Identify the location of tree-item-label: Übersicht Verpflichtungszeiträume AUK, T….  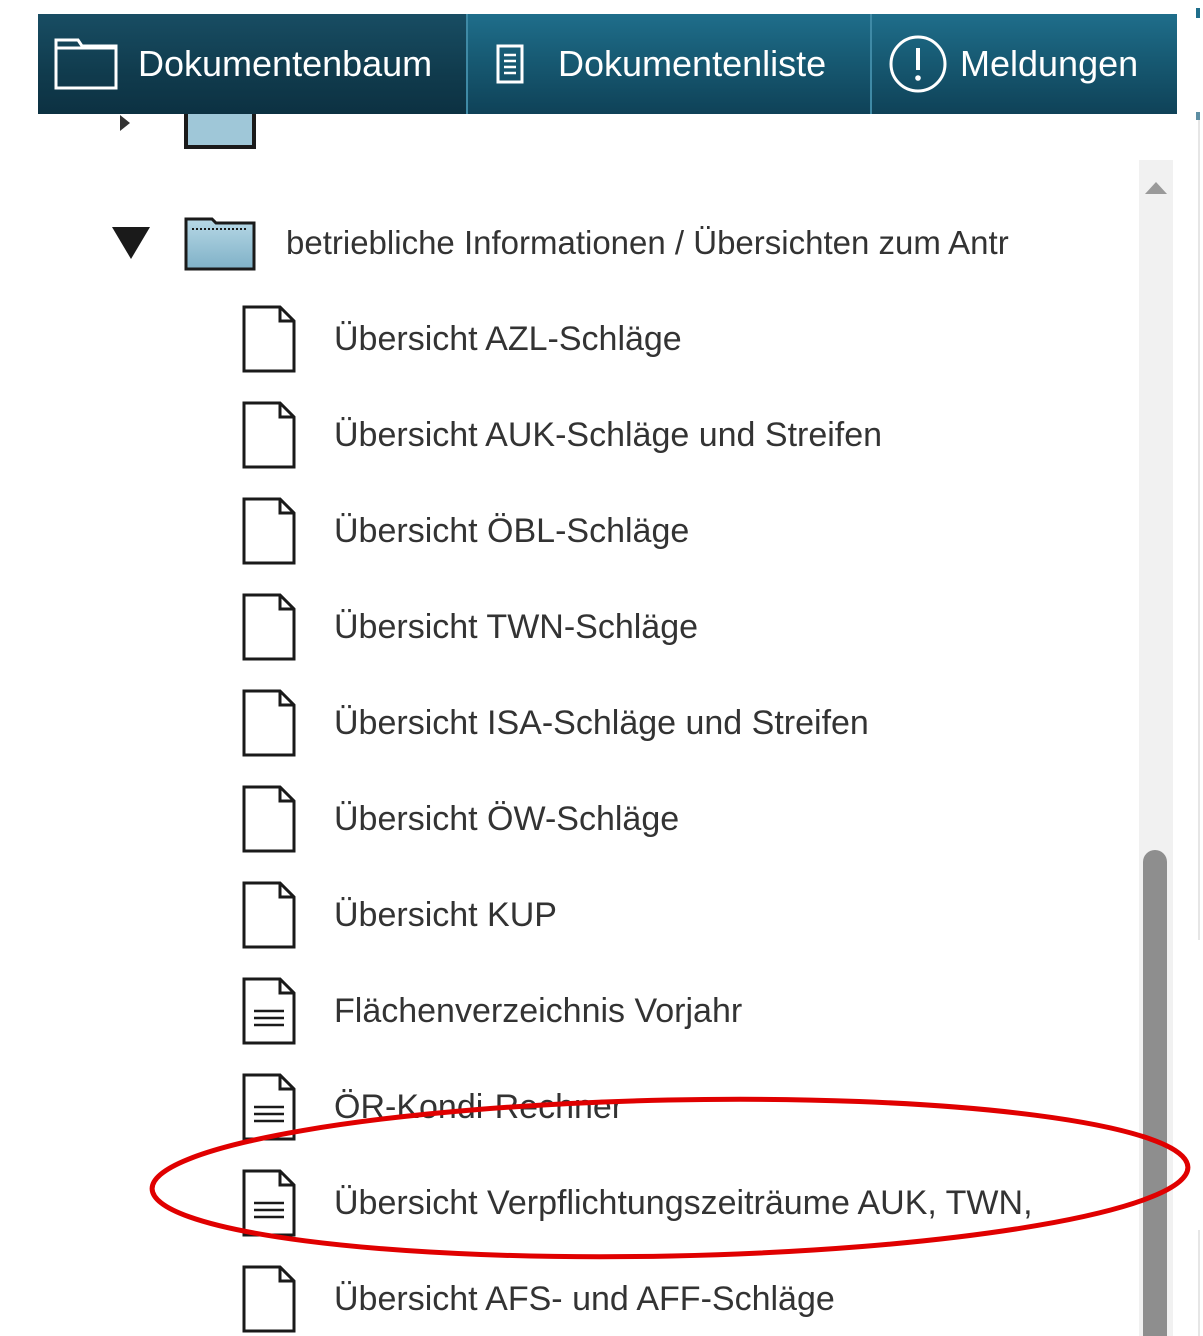
(683, 1202).